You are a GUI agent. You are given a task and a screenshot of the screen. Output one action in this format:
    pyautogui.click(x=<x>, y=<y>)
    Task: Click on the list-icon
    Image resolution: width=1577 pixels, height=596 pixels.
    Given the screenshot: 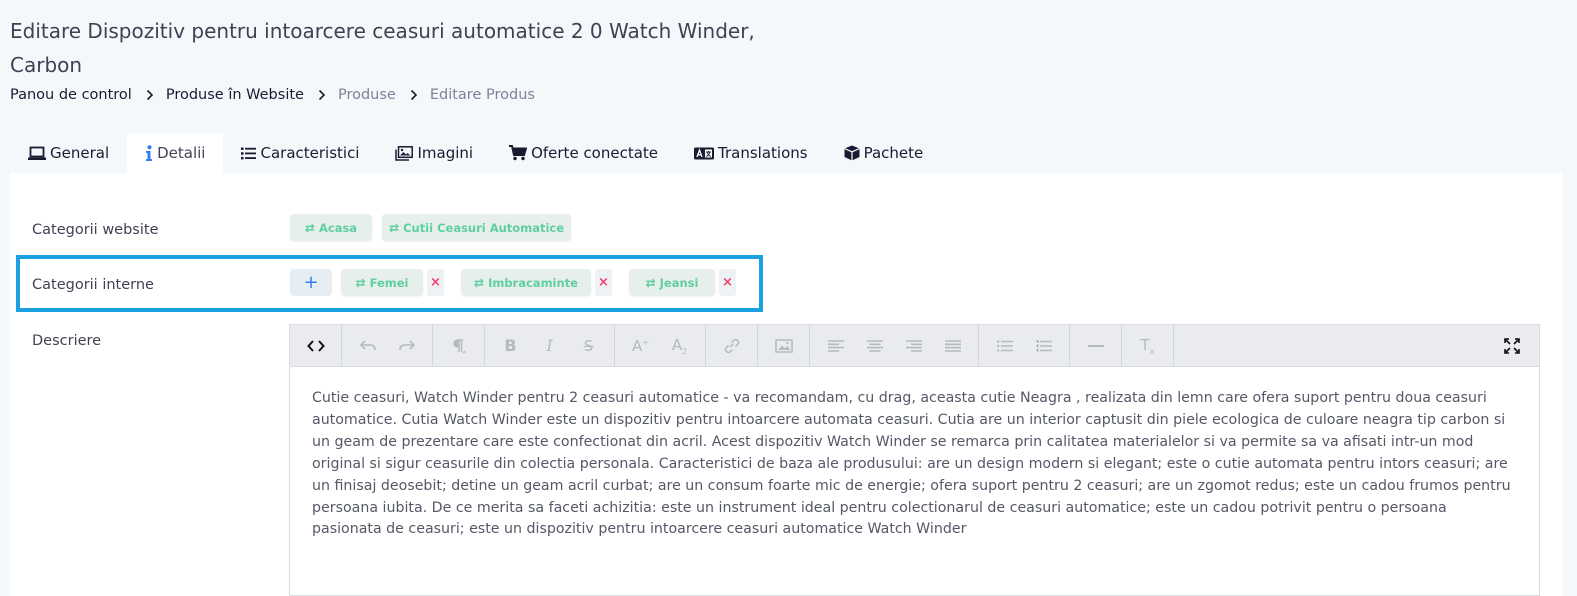 What is the action you would take?
    pyautogui.click(x=249, y=153)
    